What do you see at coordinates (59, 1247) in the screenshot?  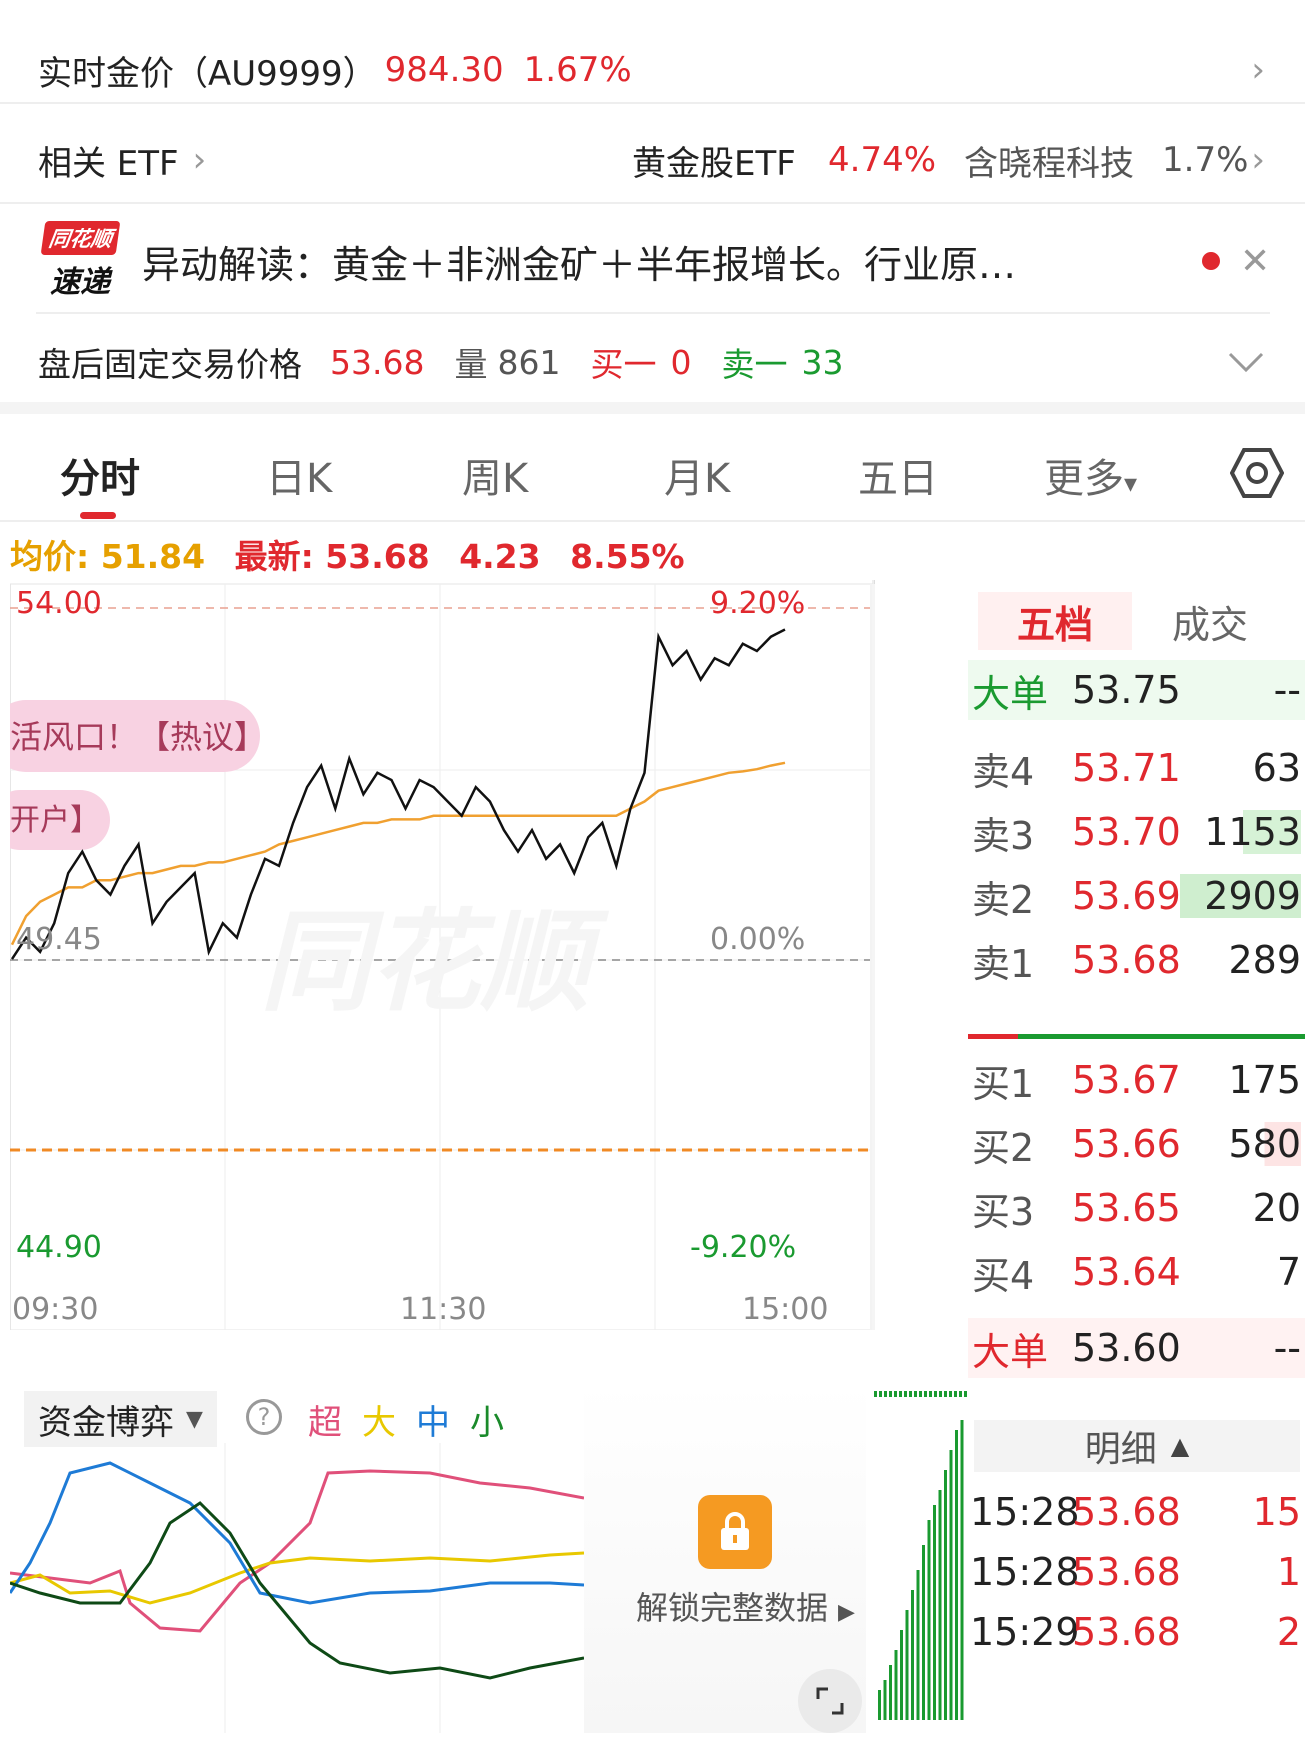 I see `y-bottom-label: 44.90` at bounding box center [59, 1247].